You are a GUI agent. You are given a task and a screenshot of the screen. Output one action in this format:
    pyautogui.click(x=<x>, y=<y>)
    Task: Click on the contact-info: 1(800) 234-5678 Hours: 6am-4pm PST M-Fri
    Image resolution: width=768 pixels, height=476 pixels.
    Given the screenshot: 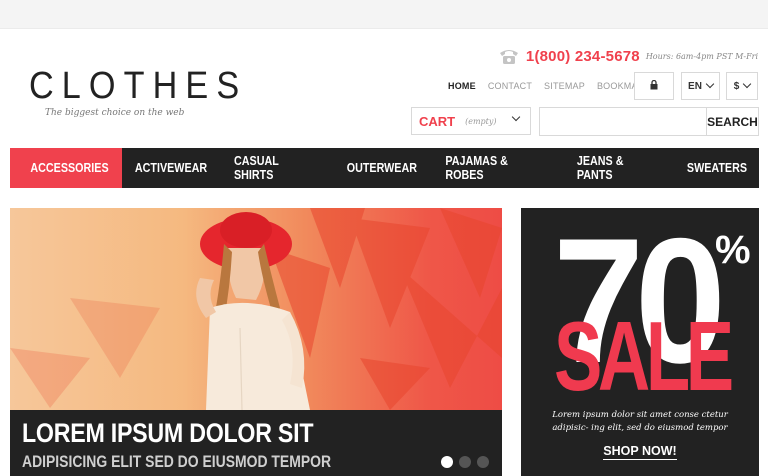 What is the action you would take?
    pyautogui.click(x=628, y=56)
    